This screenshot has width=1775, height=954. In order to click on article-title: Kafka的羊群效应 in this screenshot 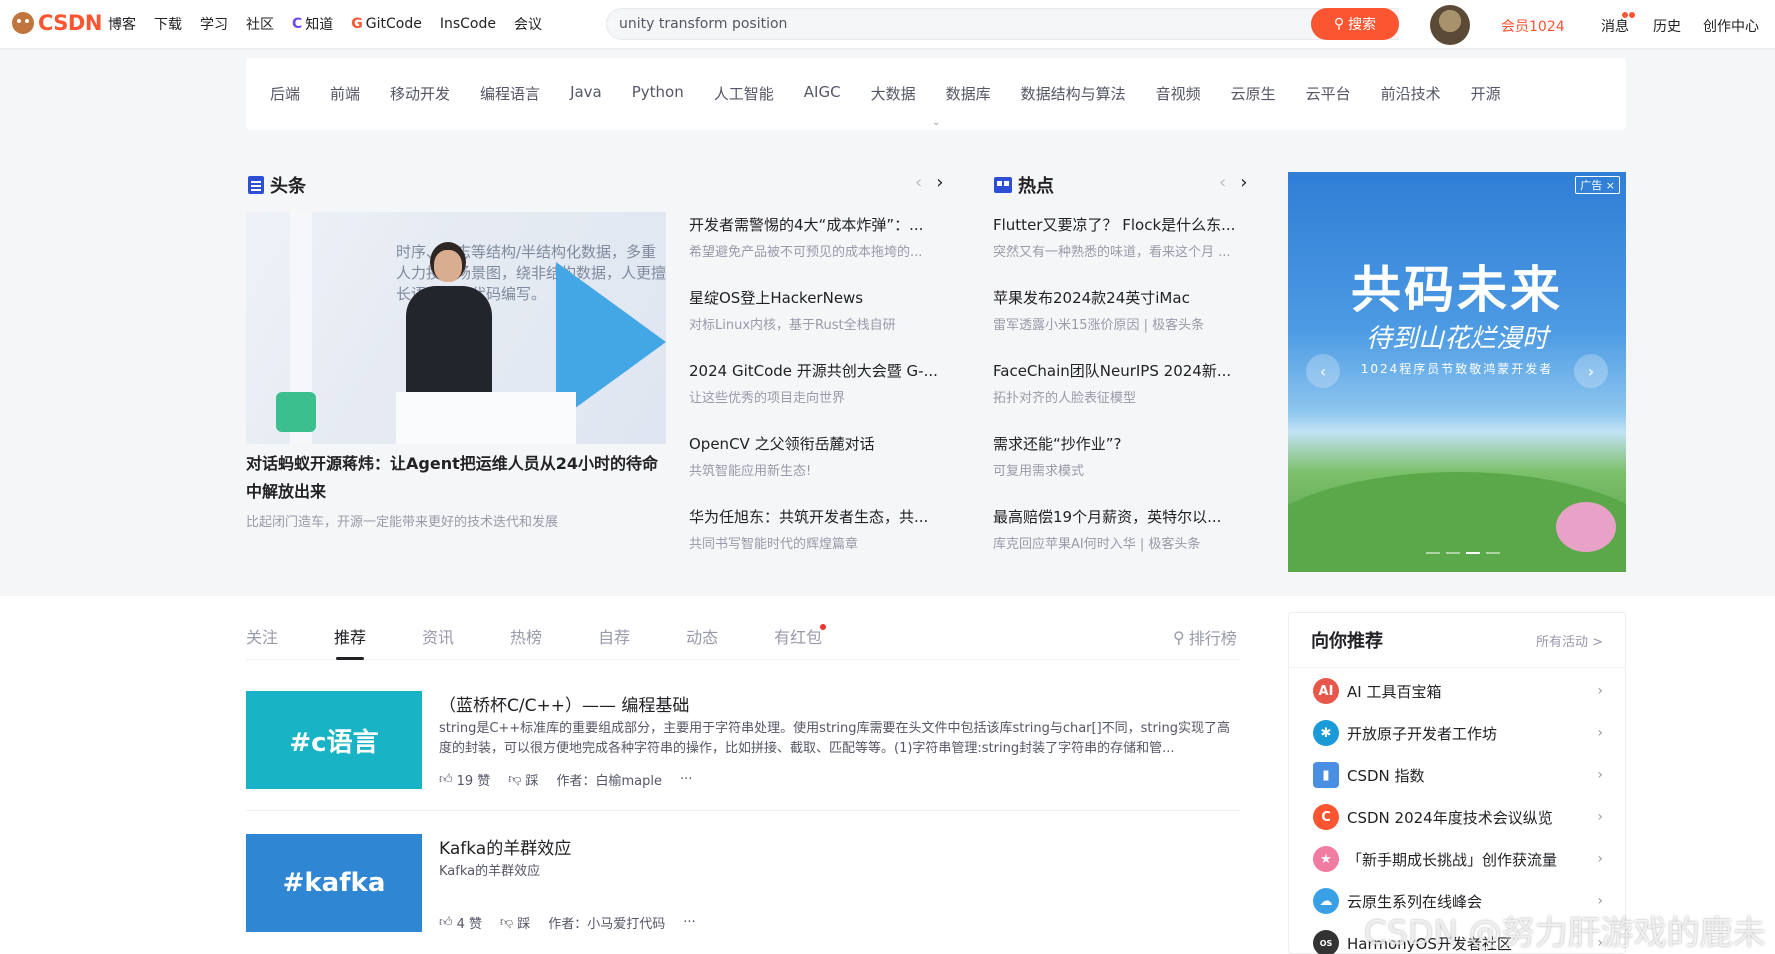, I will do `click(505, 846)`.